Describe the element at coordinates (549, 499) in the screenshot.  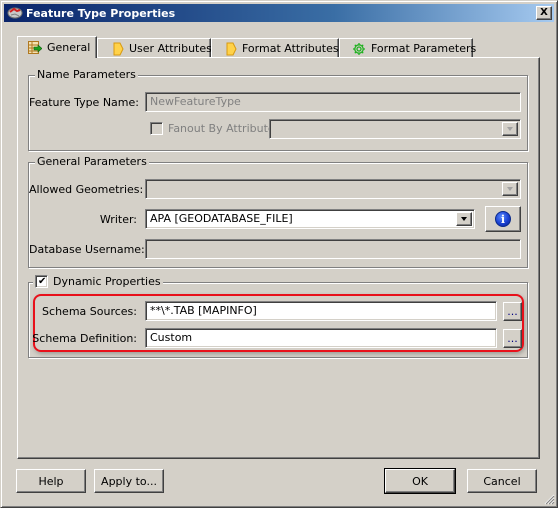
I see `resize-grip-icon` at that location.